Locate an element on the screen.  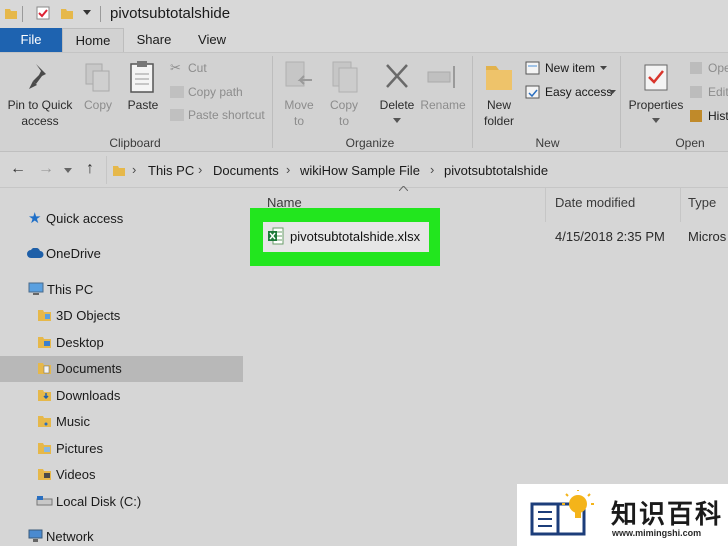
pin-to-quick-access-button: Pin to Quick access is located at coordinates (40, 94).